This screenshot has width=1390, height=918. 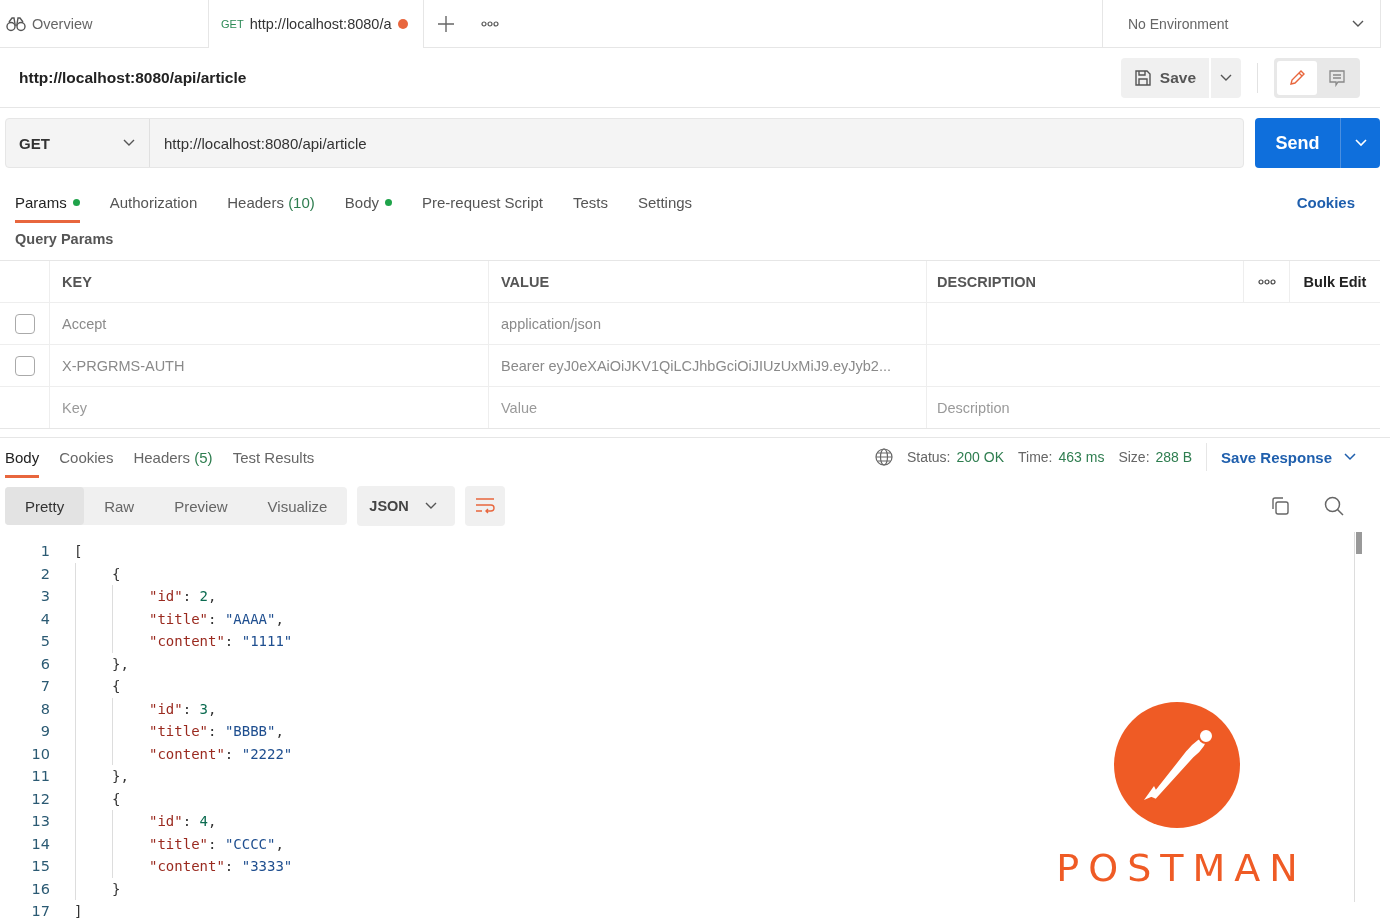 I want to click on line-number: 10, so click(x=40, y=753).